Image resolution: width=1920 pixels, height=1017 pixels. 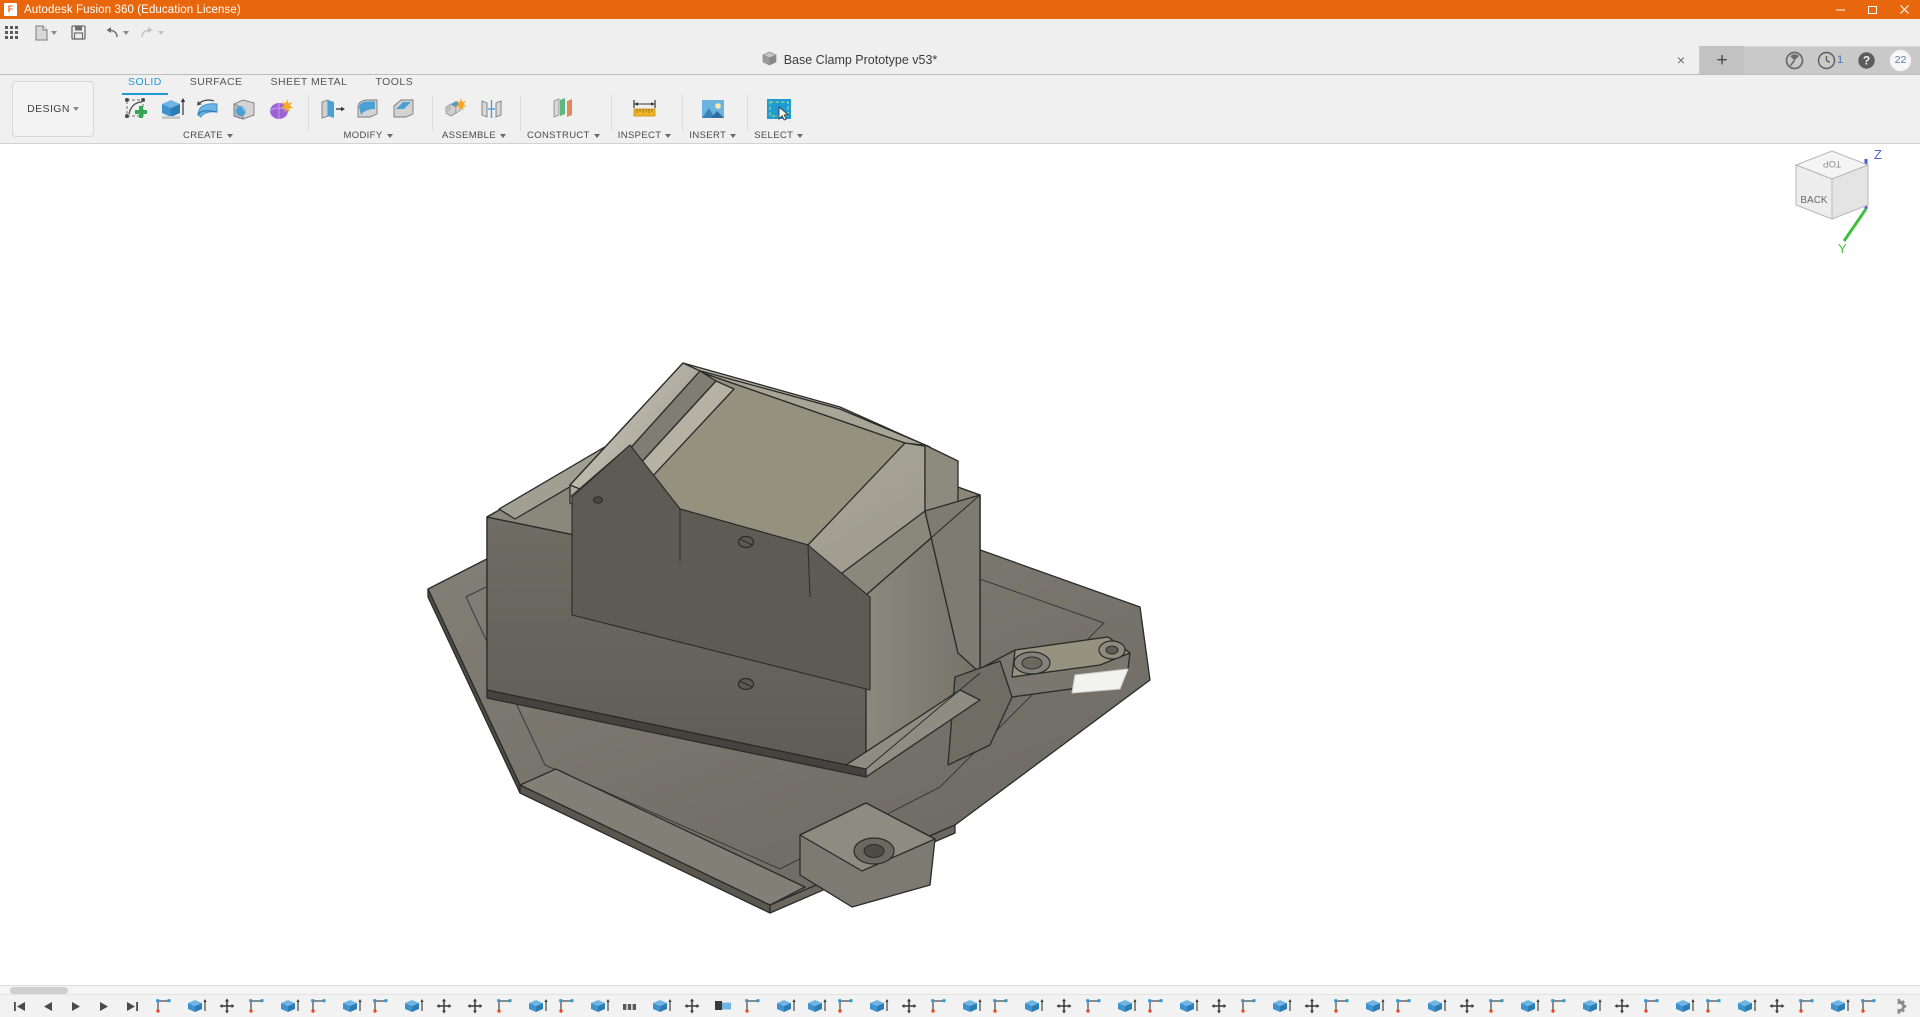 I want to click on save-button, so click(x=78, y=33).